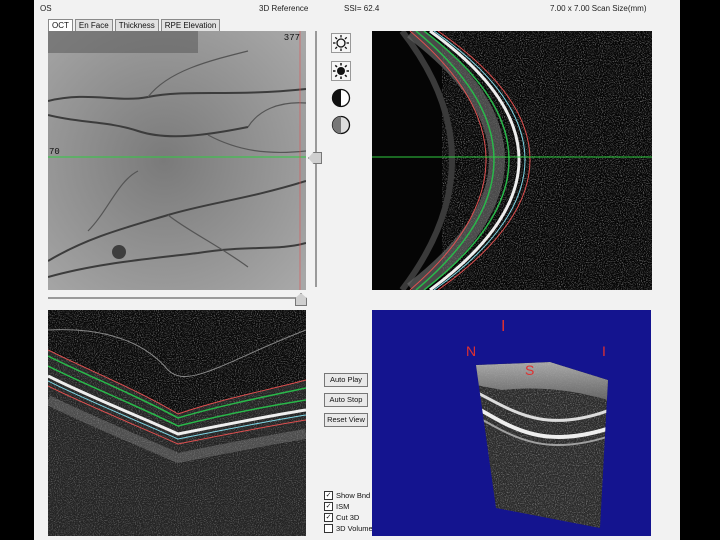 The width and height of the screenshot is (720, 540). What do you see at coordinates (315, 158) in the screenshot?
I see `vertical-slice-slider-handle` at bounding box center [315, 158].